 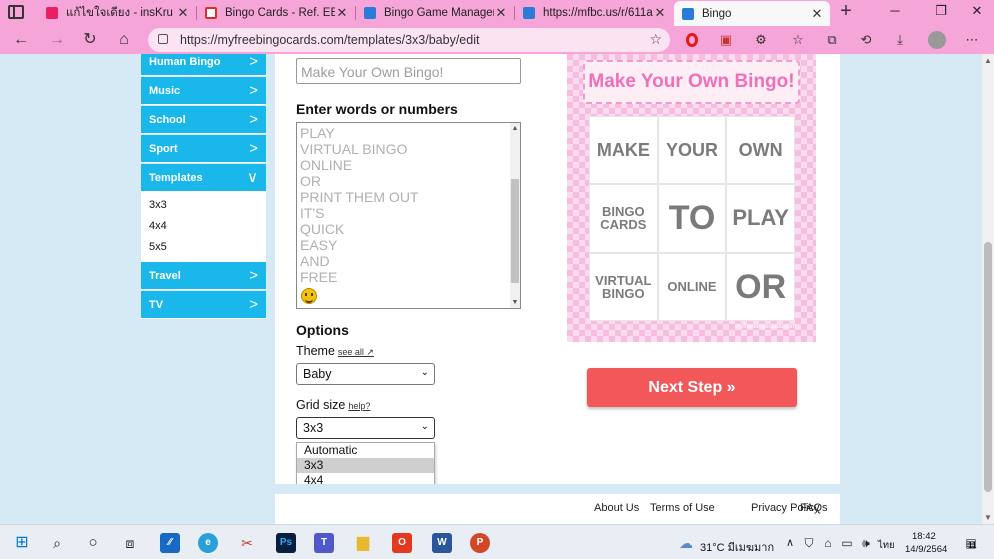 I want to click on sidebar-item-human-bingo: Human Bingo >, so click(x=203, y=65).